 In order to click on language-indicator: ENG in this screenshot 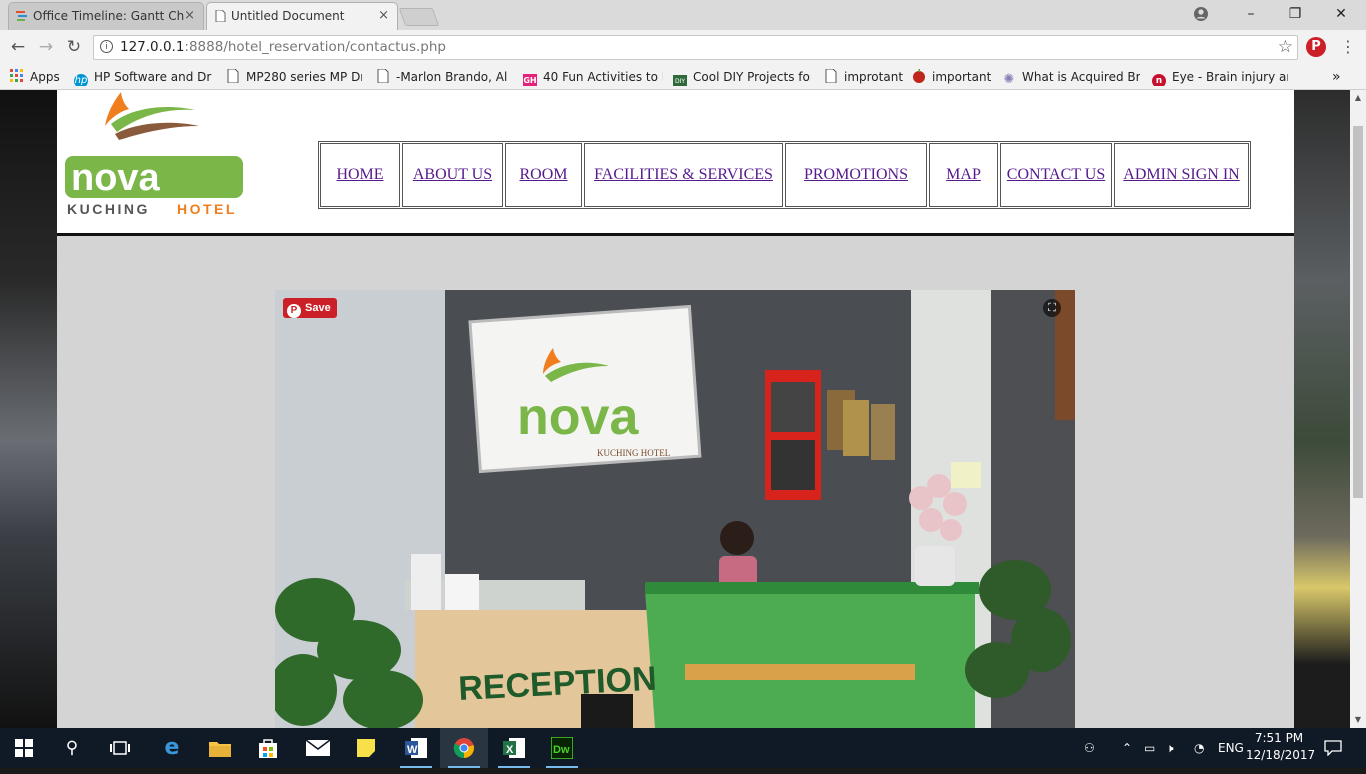, I will do `click(1232, 748)`.